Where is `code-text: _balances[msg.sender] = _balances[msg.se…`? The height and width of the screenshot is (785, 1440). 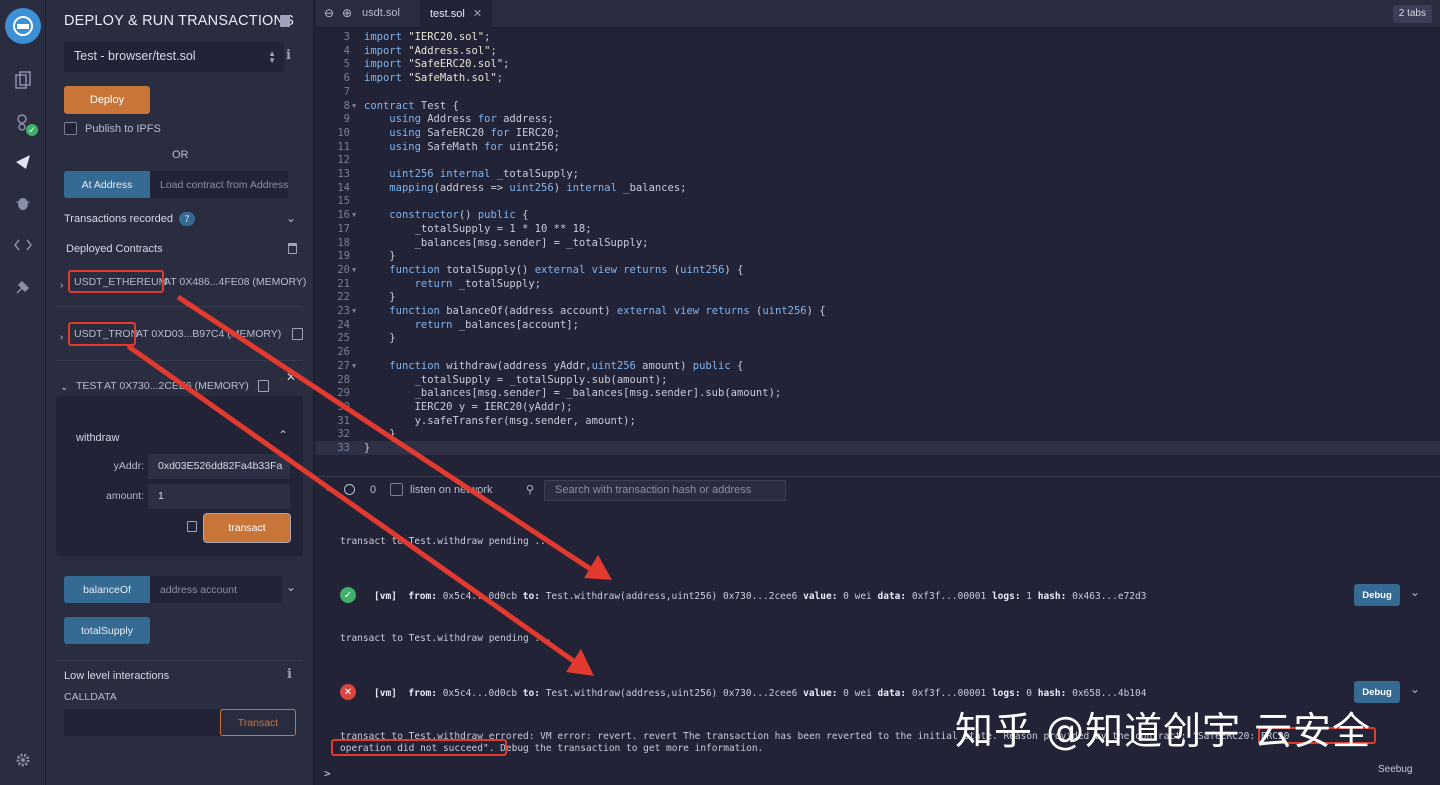
code-text: _balances[msg.sender] = _balances[msg.se… is located at coordinates (573, 393).